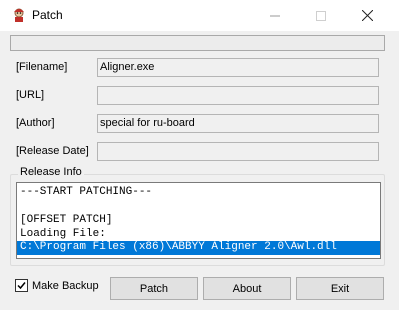 This screenshot has height=310, width=399. I want to click on release-info-title: Release Info, so click(51, 172).